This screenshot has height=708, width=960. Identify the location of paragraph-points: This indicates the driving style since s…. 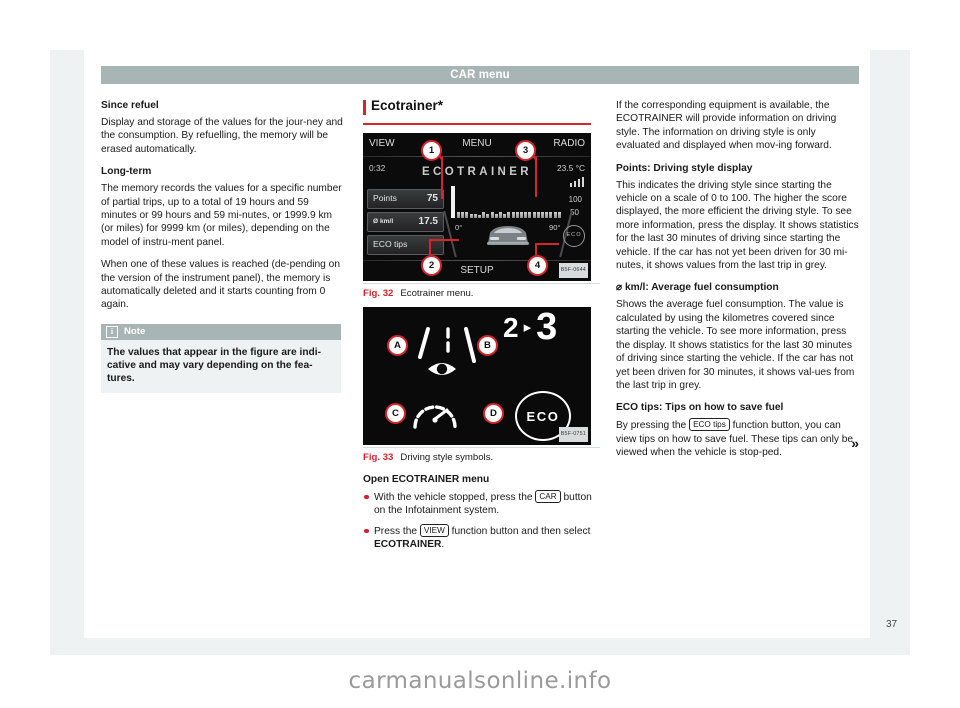
(737, 225).